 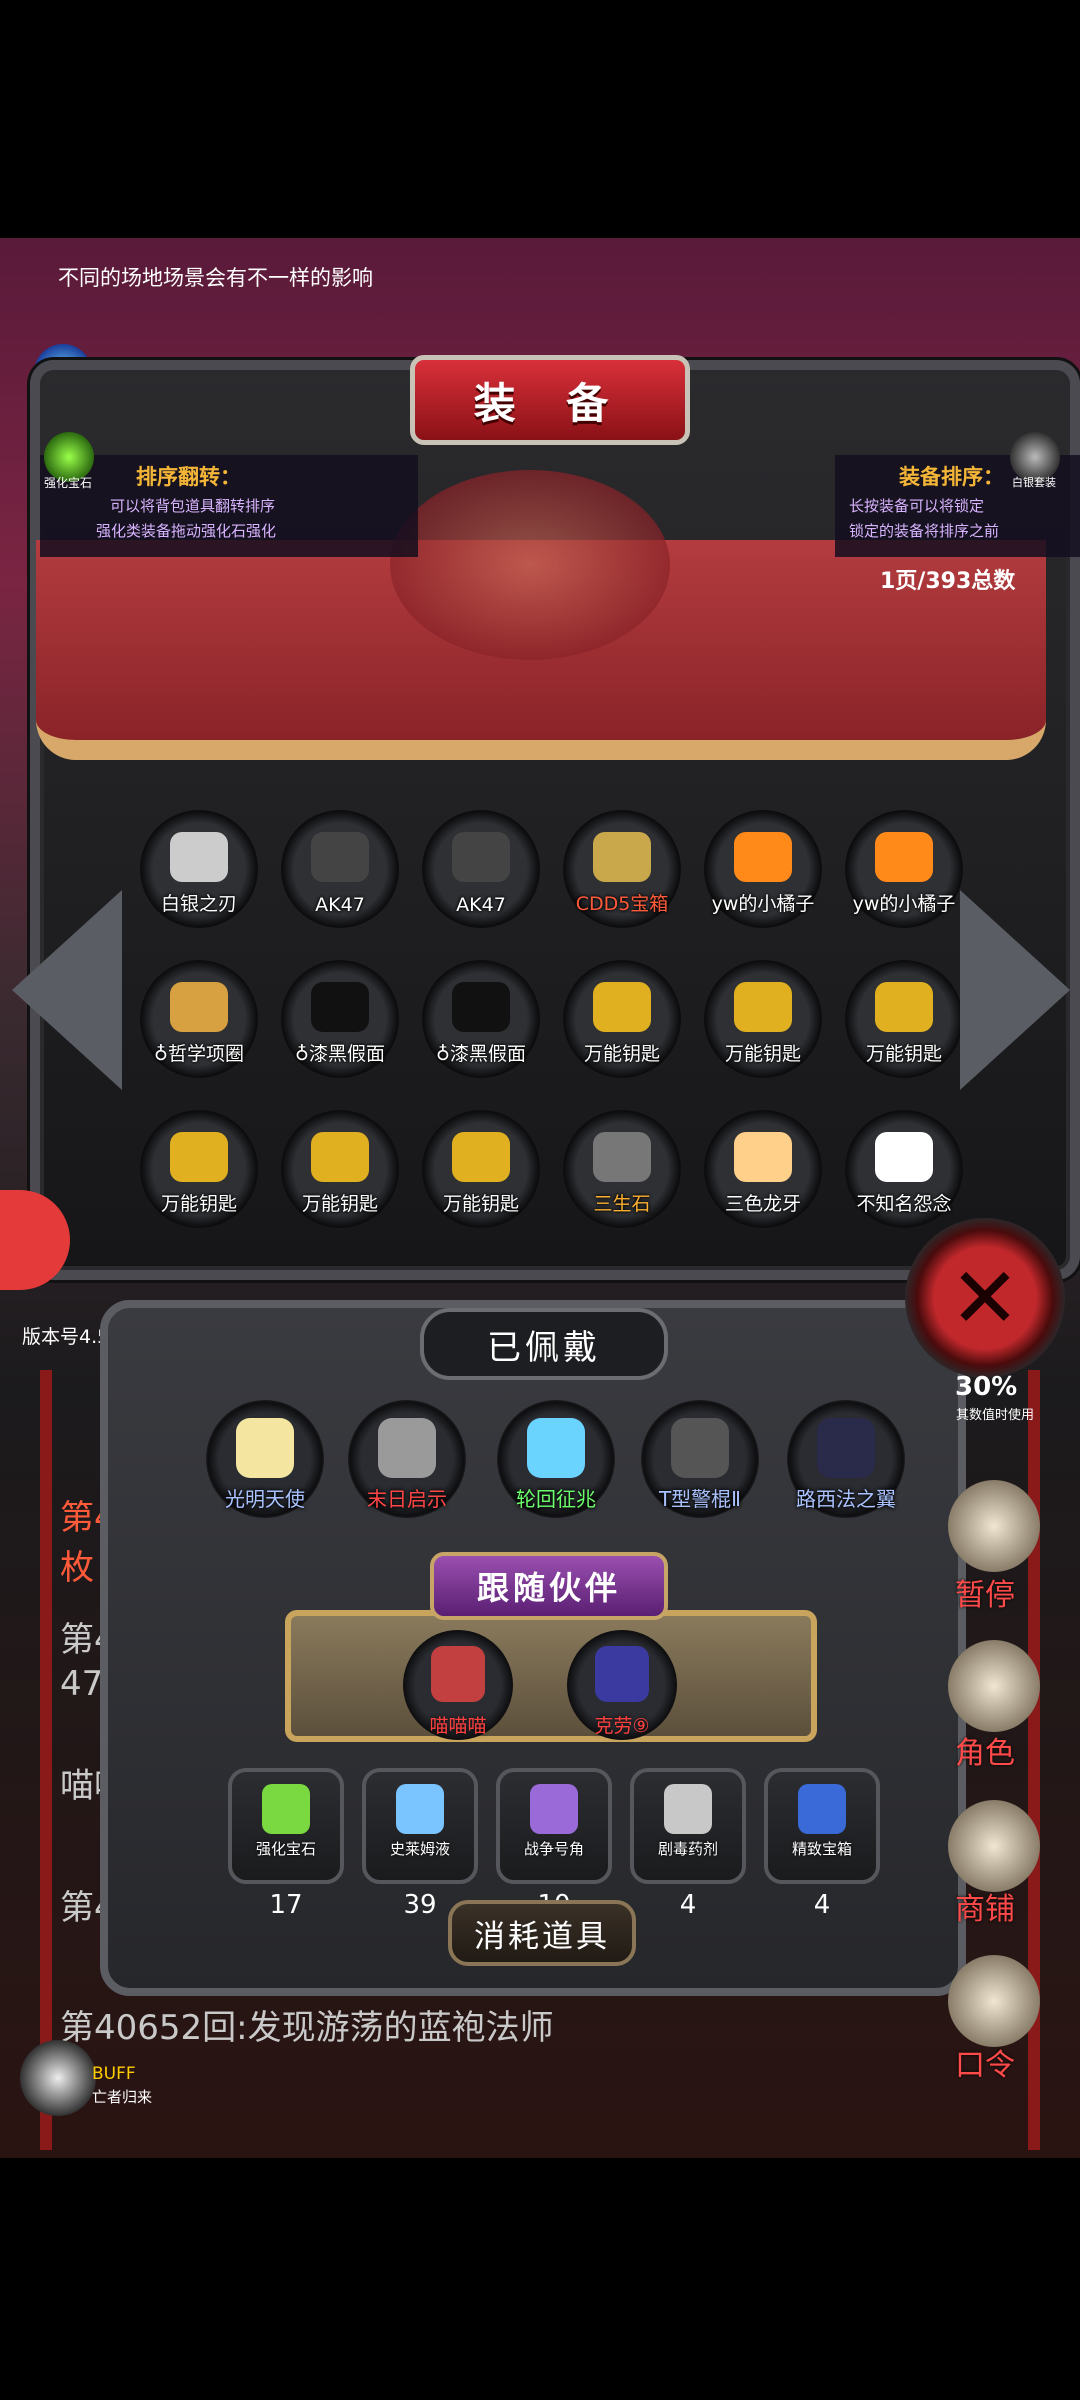 I want to click on consumable-slot: 剧毒药剂 4, so click(x=688, y=1844).